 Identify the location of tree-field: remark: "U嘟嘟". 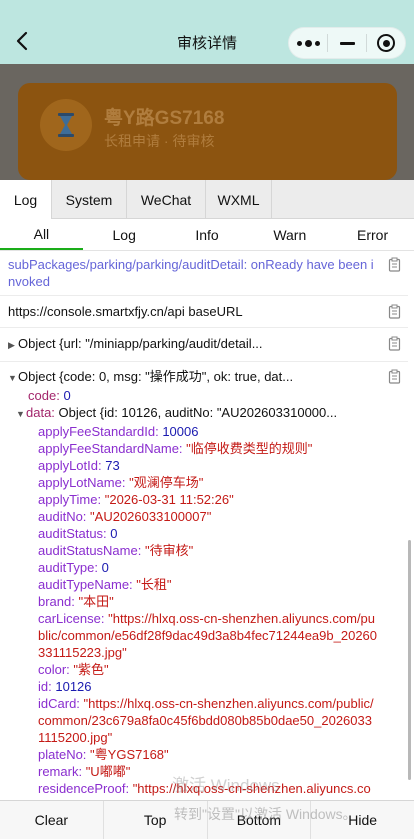
(208, 771).